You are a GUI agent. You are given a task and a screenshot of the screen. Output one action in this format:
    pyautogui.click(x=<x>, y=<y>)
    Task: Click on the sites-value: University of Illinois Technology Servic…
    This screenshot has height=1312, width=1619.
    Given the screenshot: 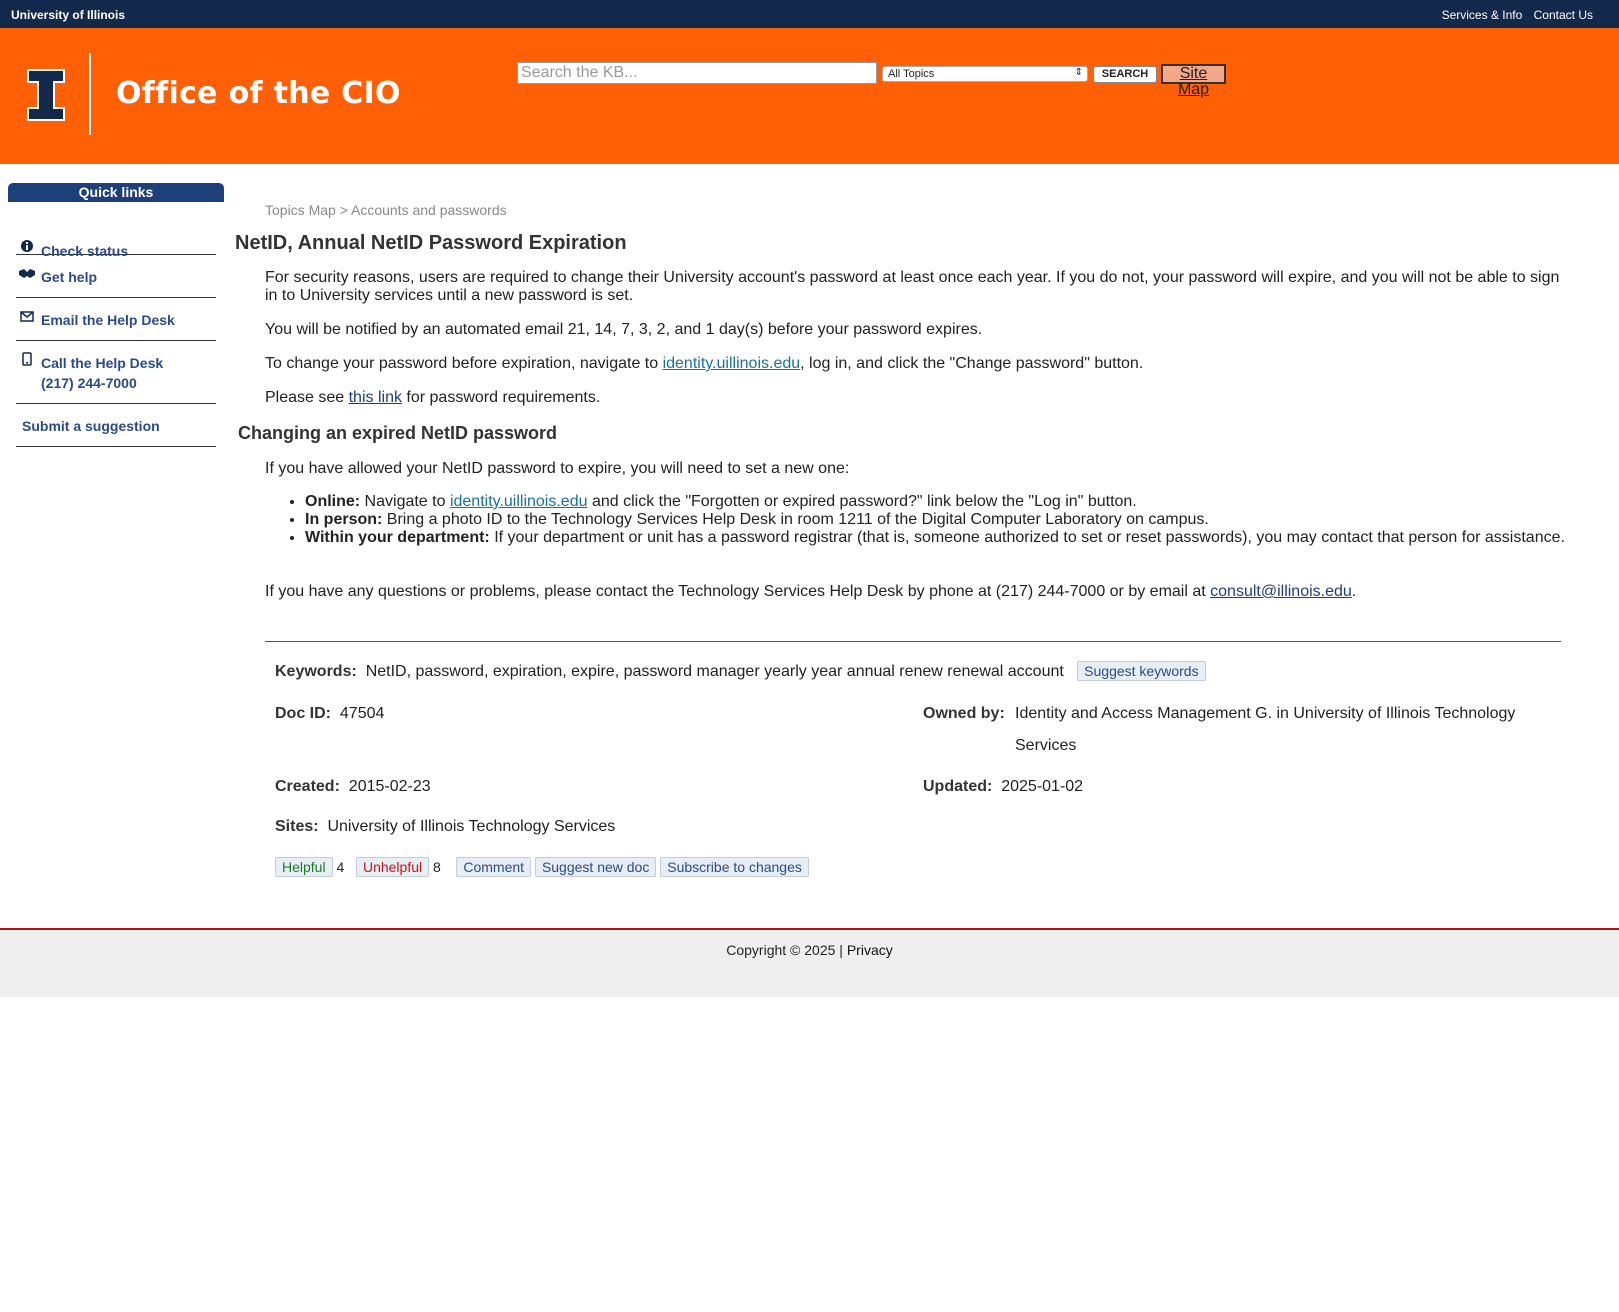 What is the action you would take?
    pyautogui.click(x=471, y=826)
    